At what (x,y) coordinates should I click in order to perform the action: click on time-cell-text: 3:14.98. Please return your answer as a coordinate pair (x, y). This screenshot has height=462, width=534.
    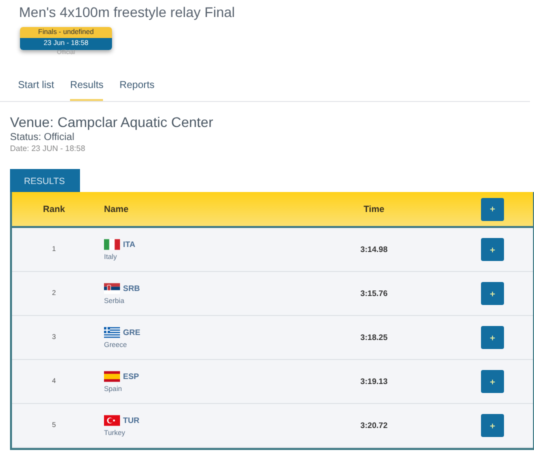
    Looking at the image, I should click on (374, 249).